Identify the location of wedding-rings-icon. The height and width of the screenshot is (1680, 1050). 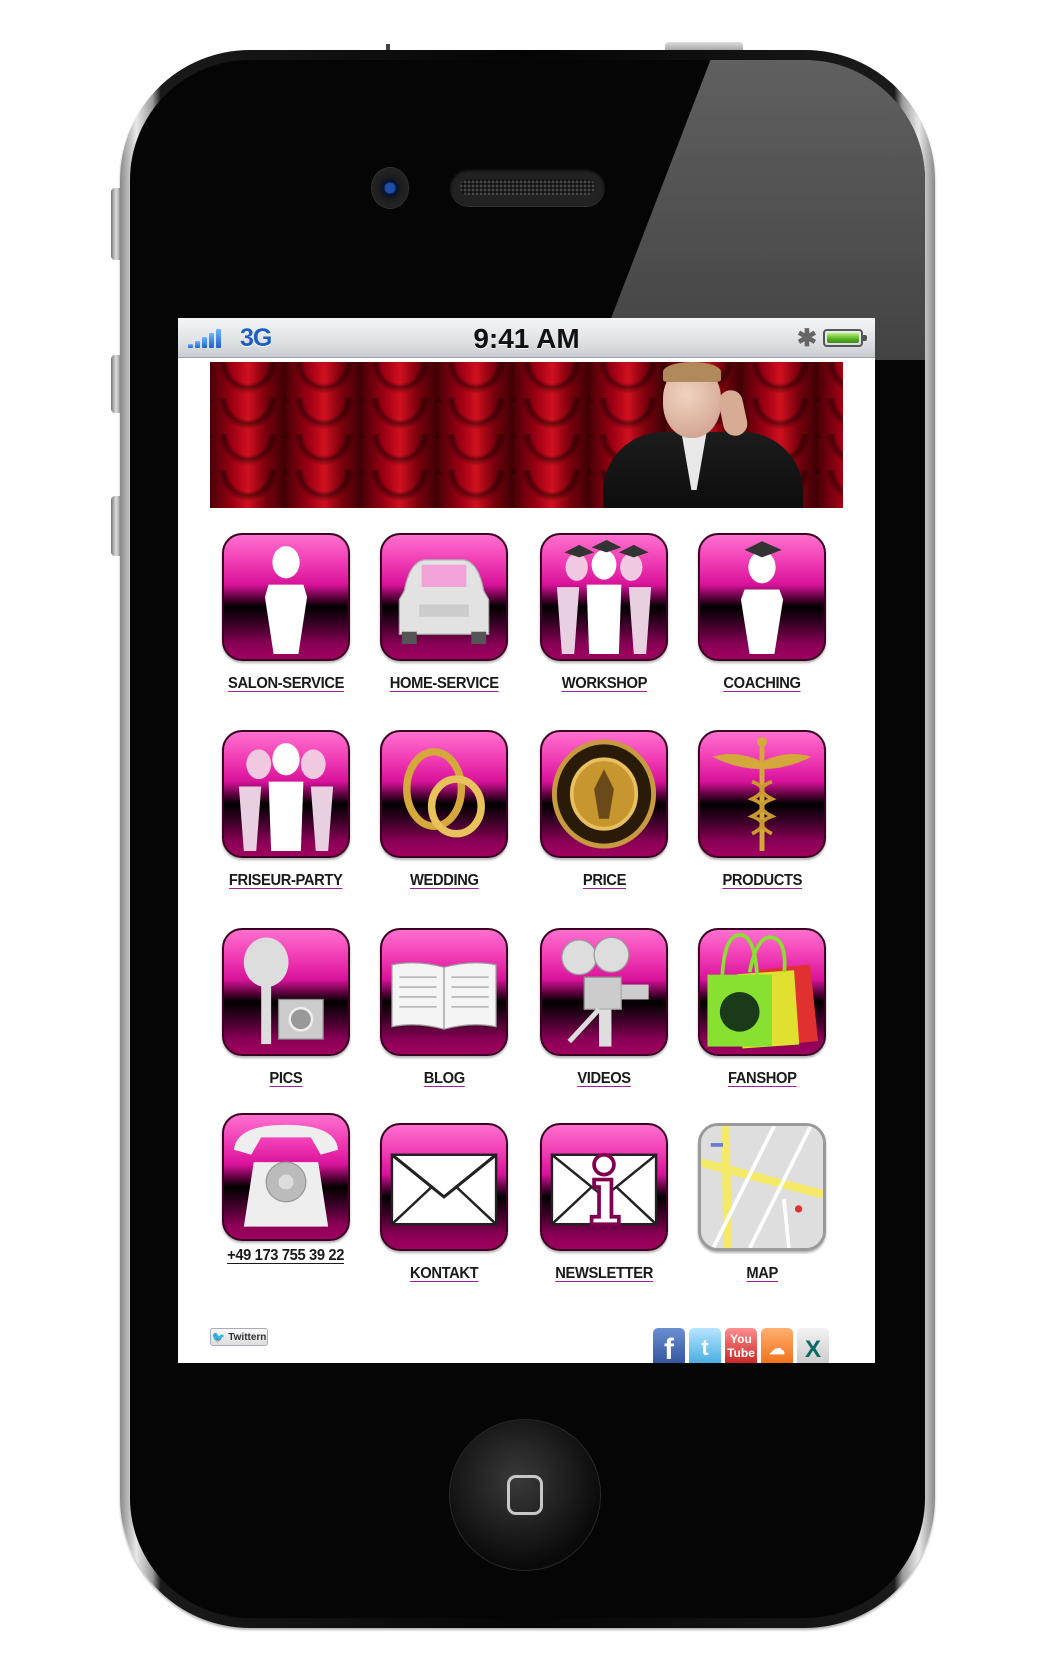
(444, 794).